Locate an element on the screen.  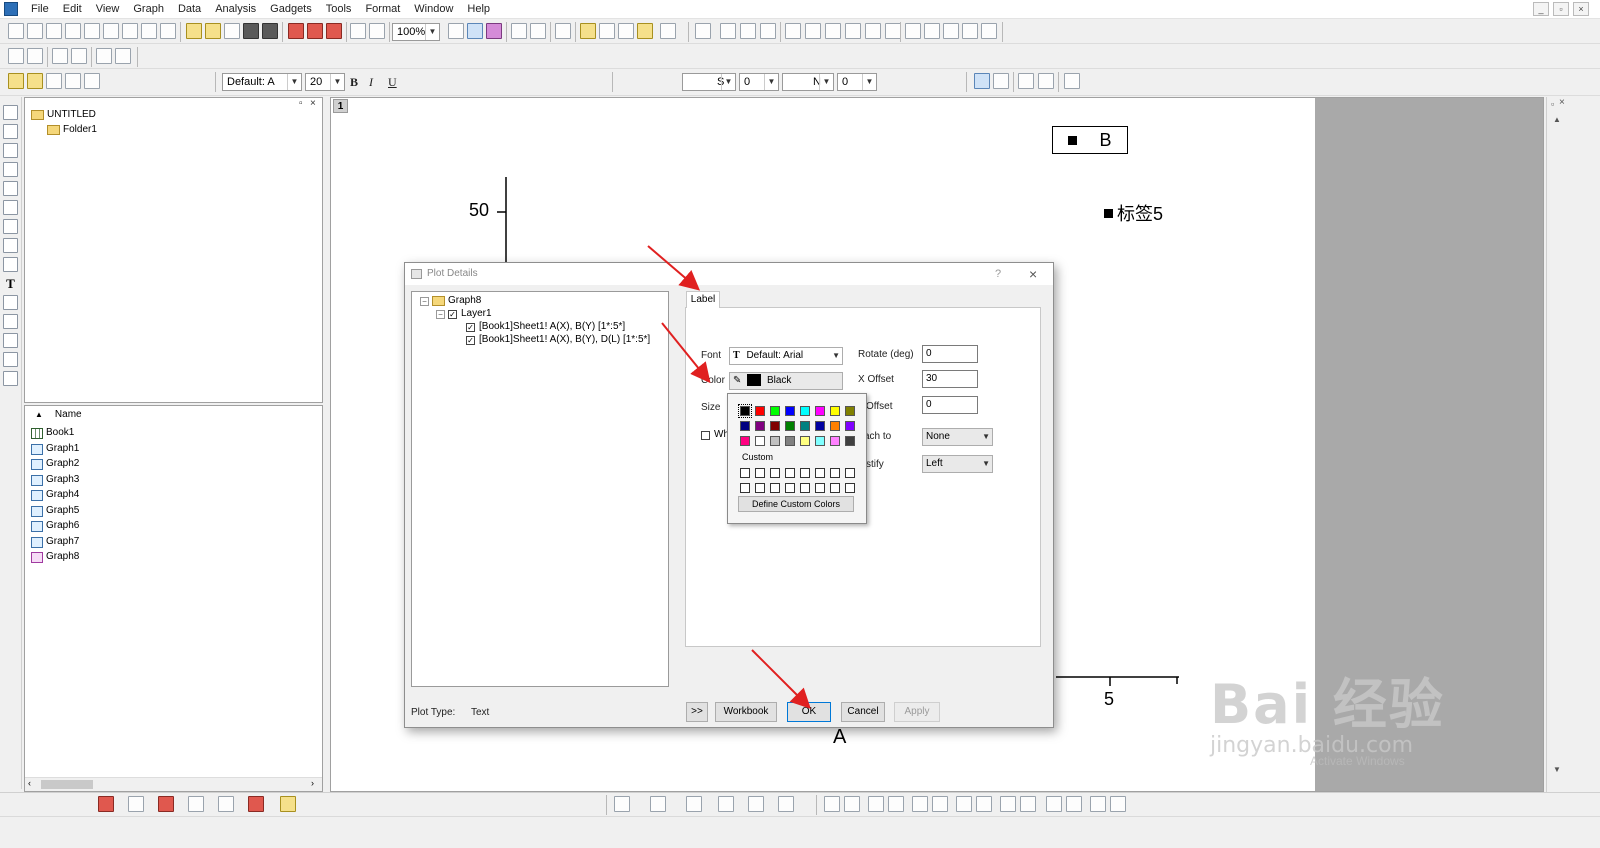
dialog-close-button: × is located at coordinates (1033, 274).